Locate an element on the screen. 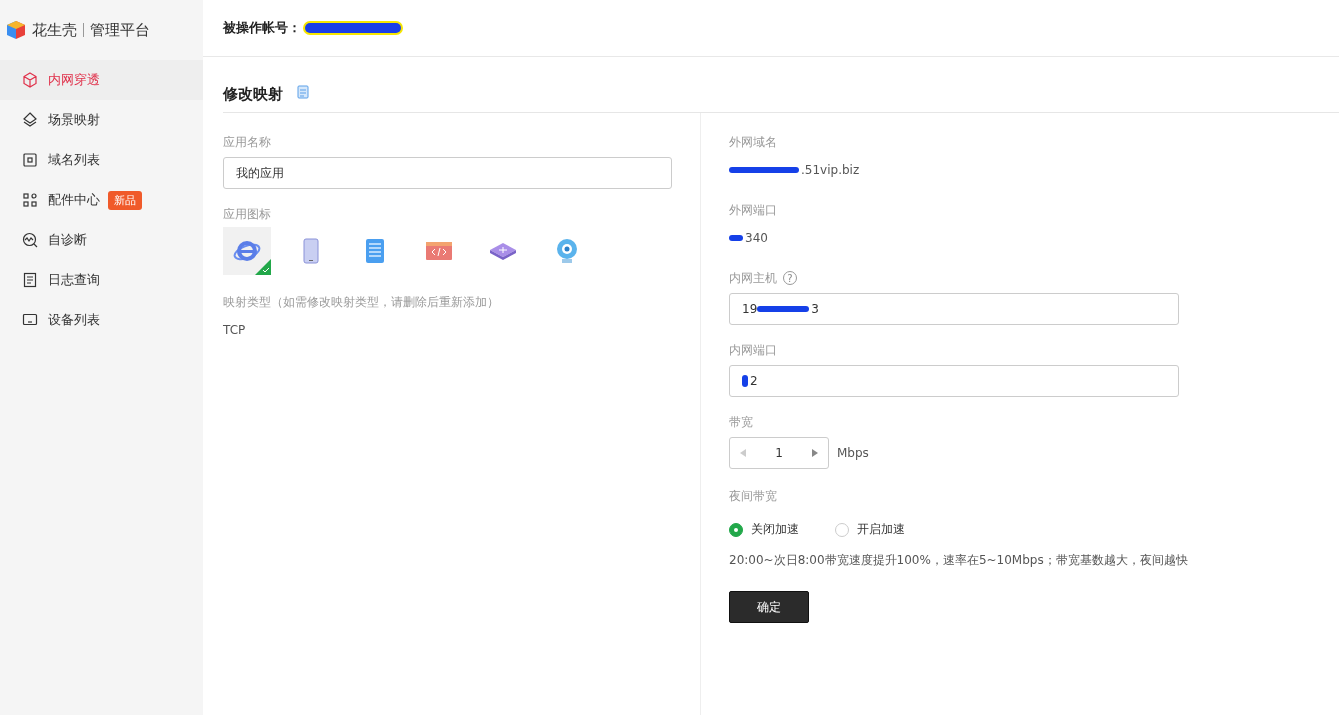 This screenshot has height=715, width=1339. app-icon-option is located at coordinates (247, 251).